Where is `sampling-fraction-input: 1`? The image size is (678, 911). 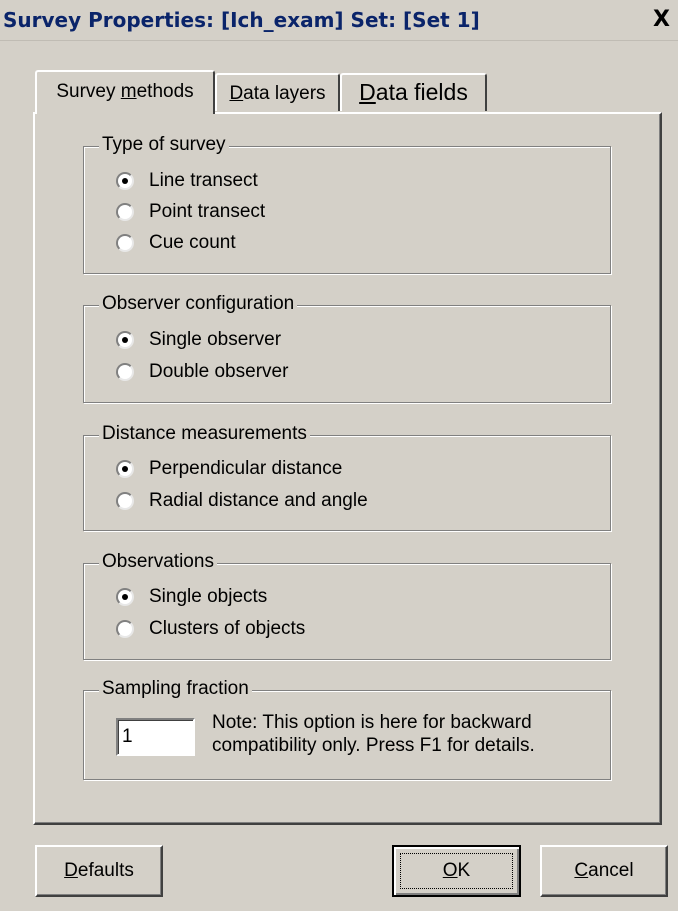
sampling-fraction-input: 1 is located at coordinates (155, 737).